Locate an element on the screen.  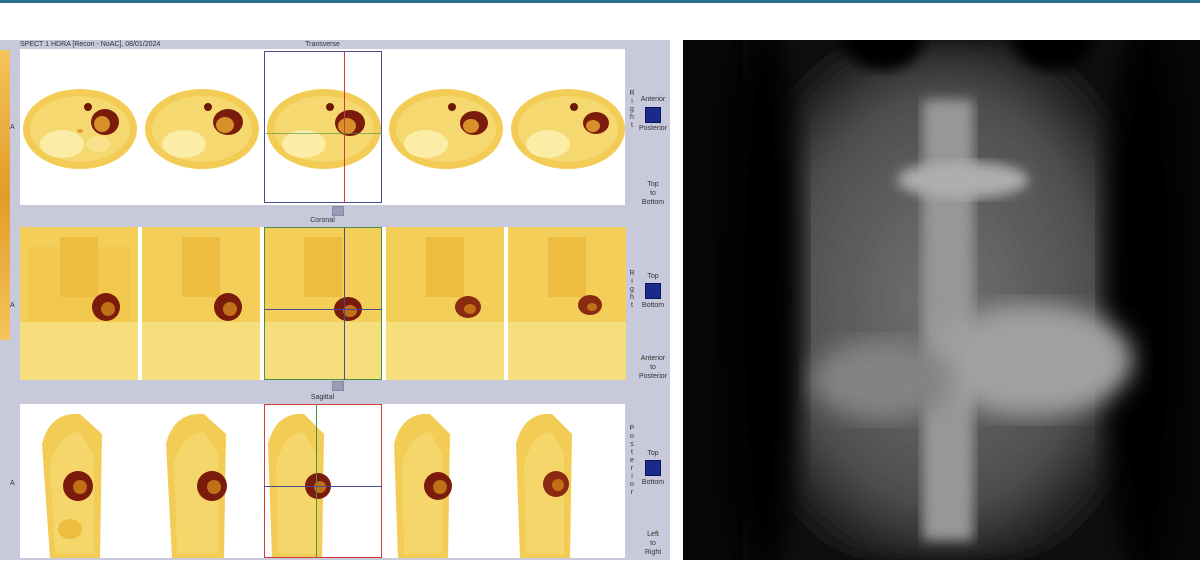
sagittal-panel is located at coordinates (322, 481).